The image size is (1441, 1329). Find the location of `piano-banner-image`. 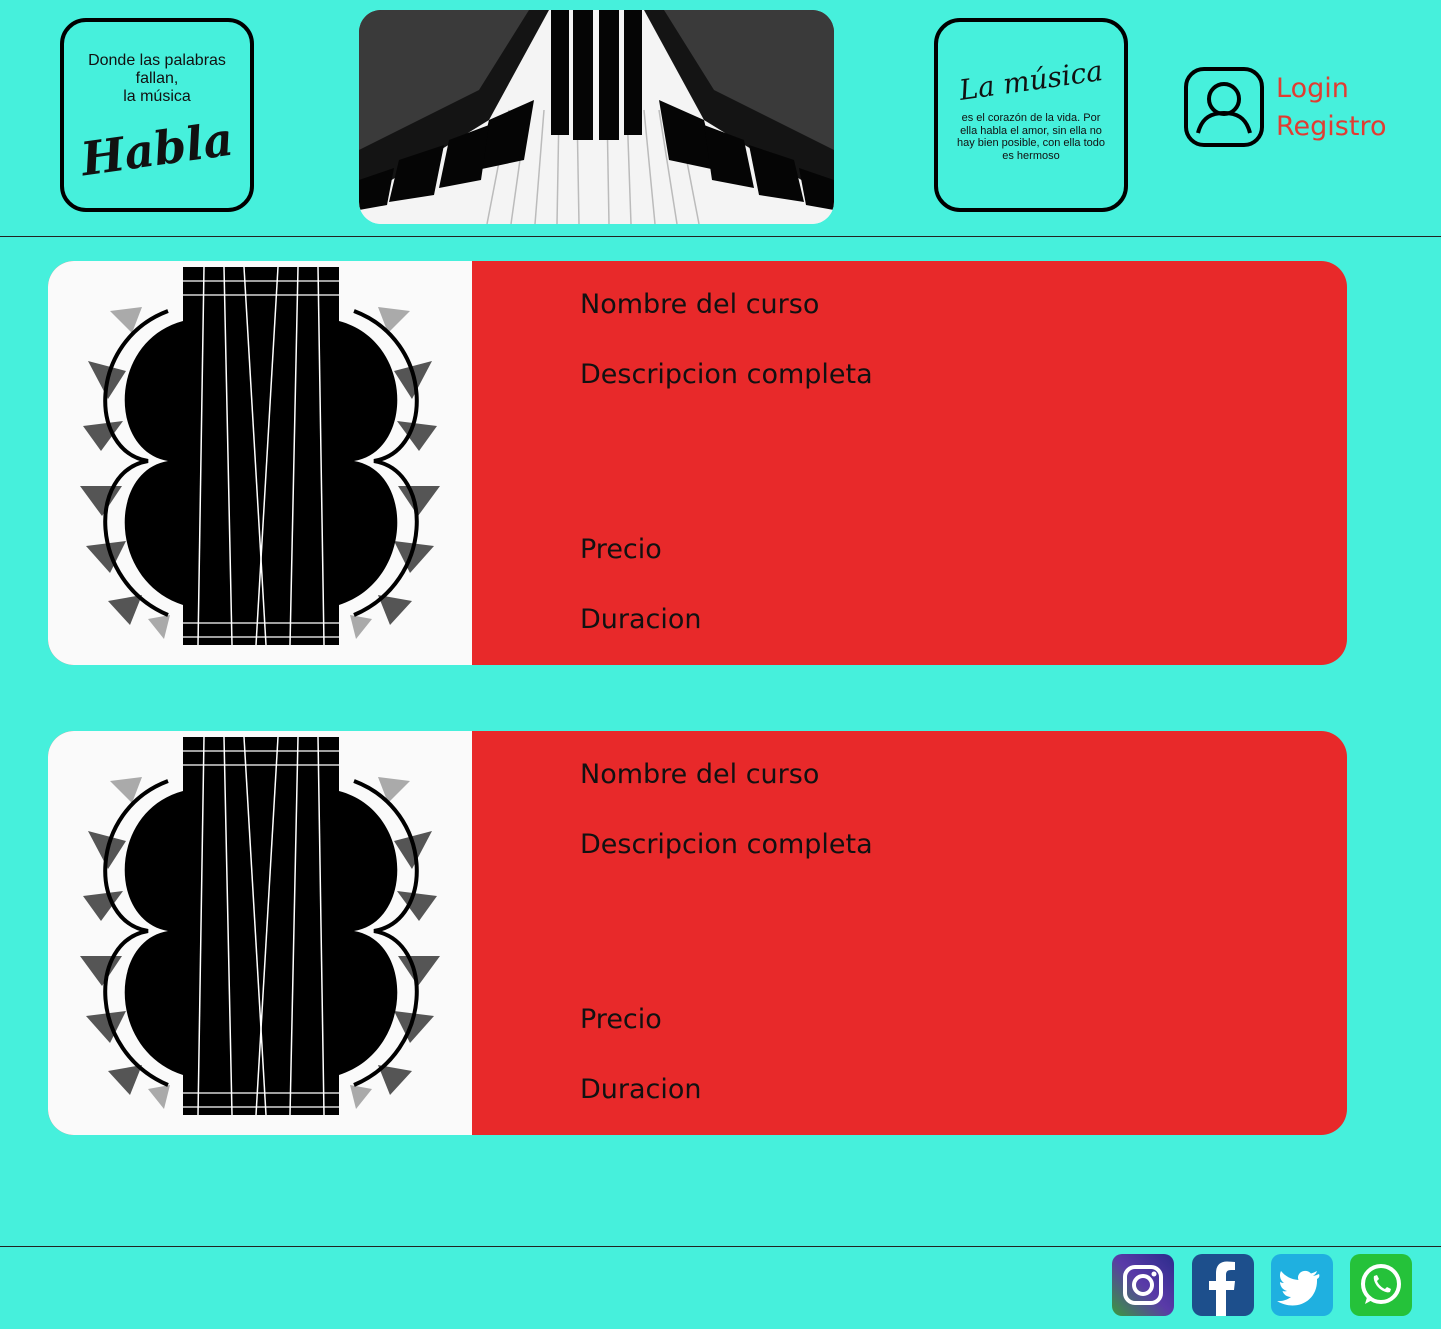

piano-banner-image is located at coordinates (596, 117).